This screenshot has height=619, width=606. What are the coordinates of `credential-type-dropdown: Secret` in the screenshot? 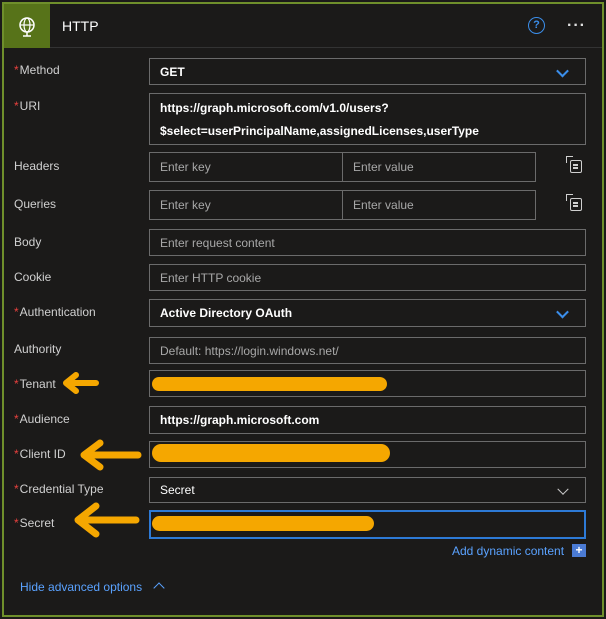 It's located at (367, 490).